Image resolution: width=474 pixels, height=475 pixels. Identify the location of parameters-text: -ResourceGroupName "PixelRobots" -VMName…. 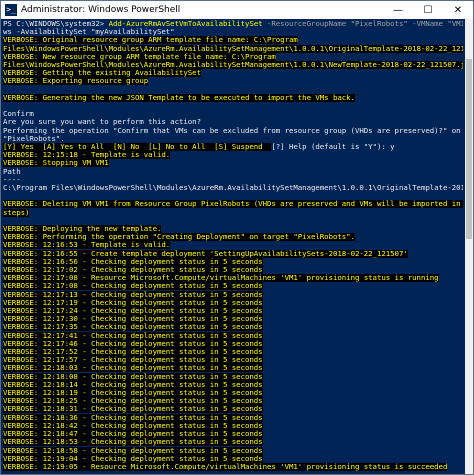
(364, 24).